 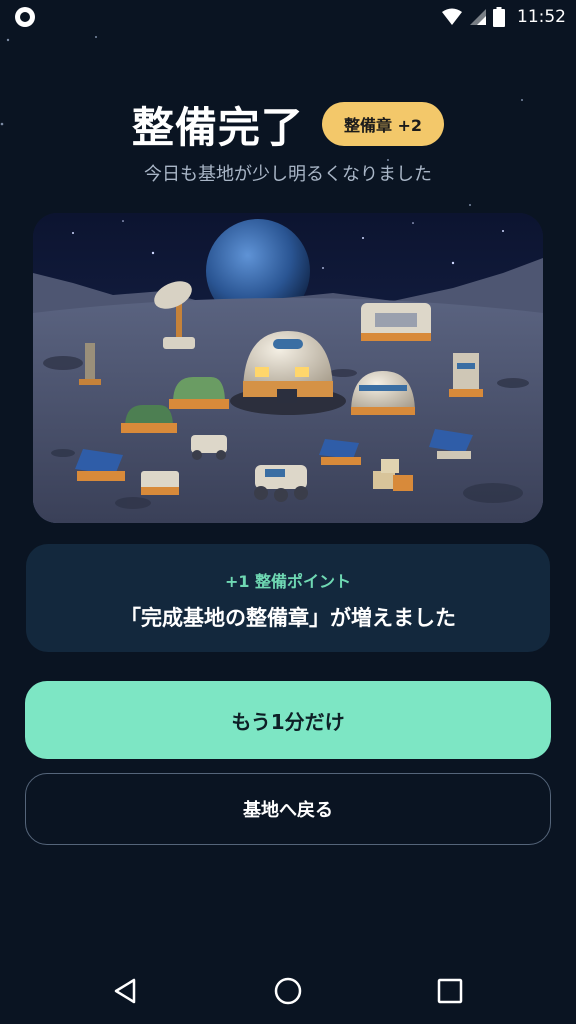 I want to click on wifi-icon, so click(x=452, y=16).